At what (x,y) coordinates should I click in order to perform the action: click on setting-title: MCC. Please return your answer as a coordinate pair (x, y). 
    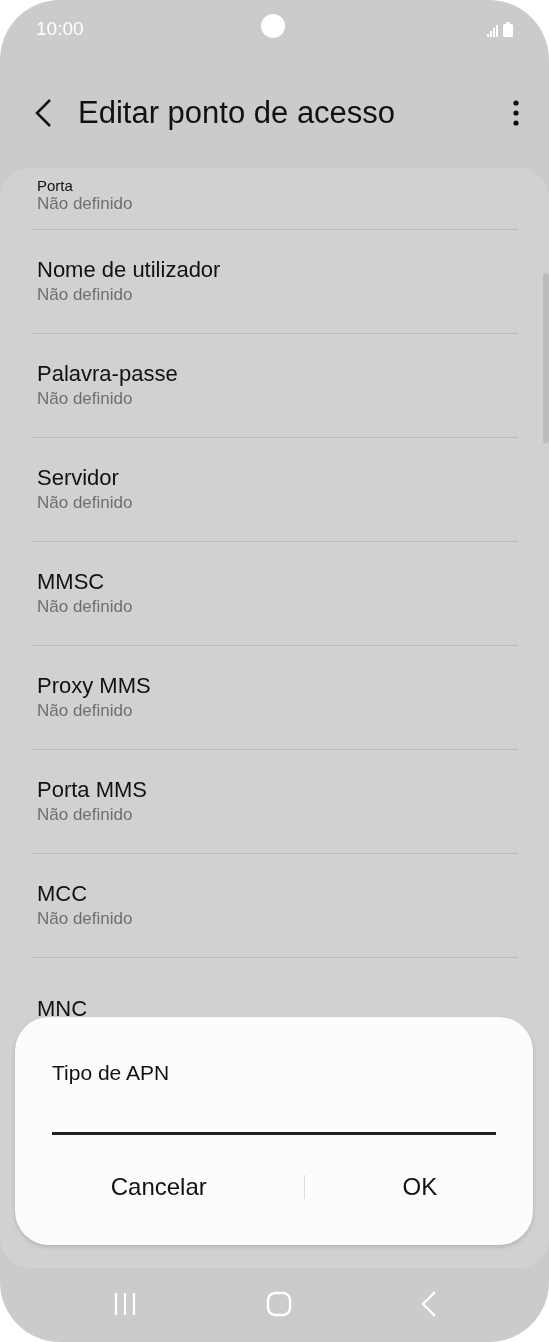
    Looking at the image, I should click on (63, 894).